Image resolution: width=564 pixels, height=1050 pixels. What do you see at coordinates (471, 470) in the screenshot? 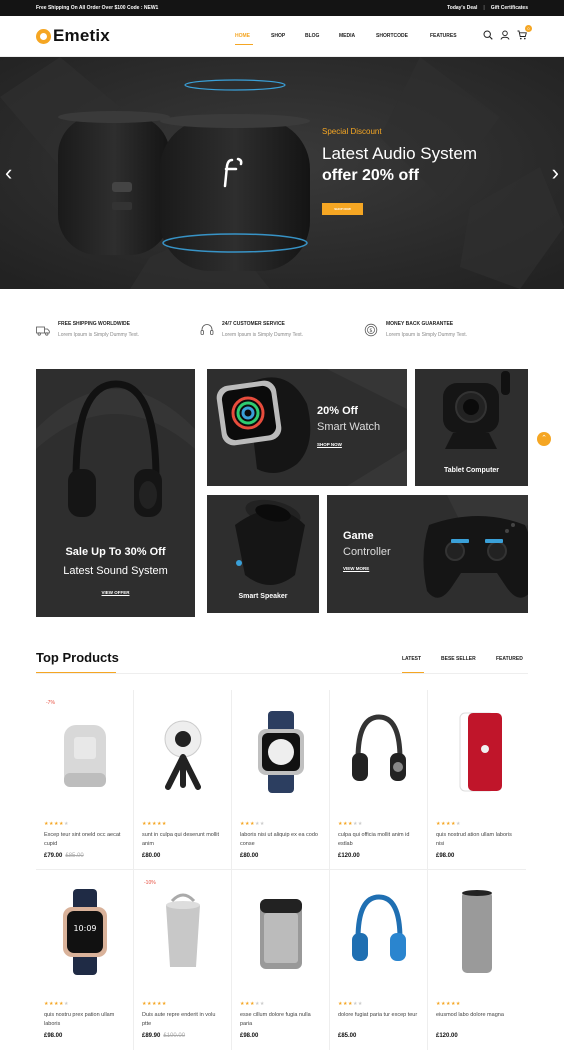
I see `banner-camera-title: Tablet Computer` at bounding box center [471, 470].